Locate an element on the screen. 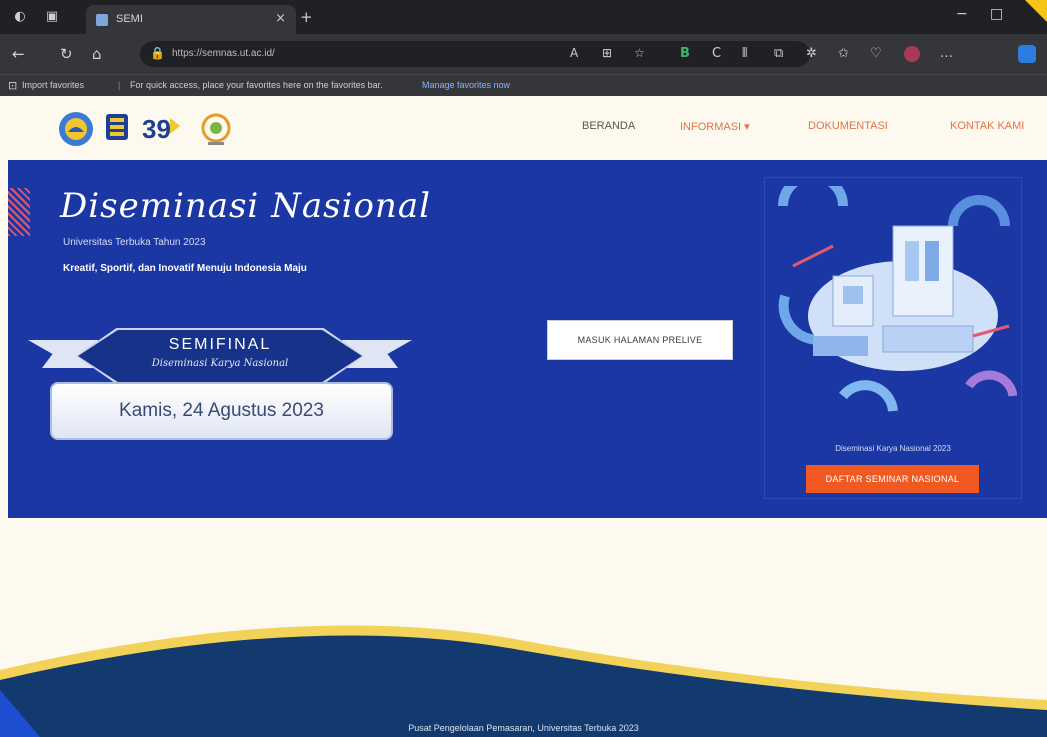 This screenshot has height=737, width=1047. extensions-icon: ⧉ is located at coordinates (778, 53).